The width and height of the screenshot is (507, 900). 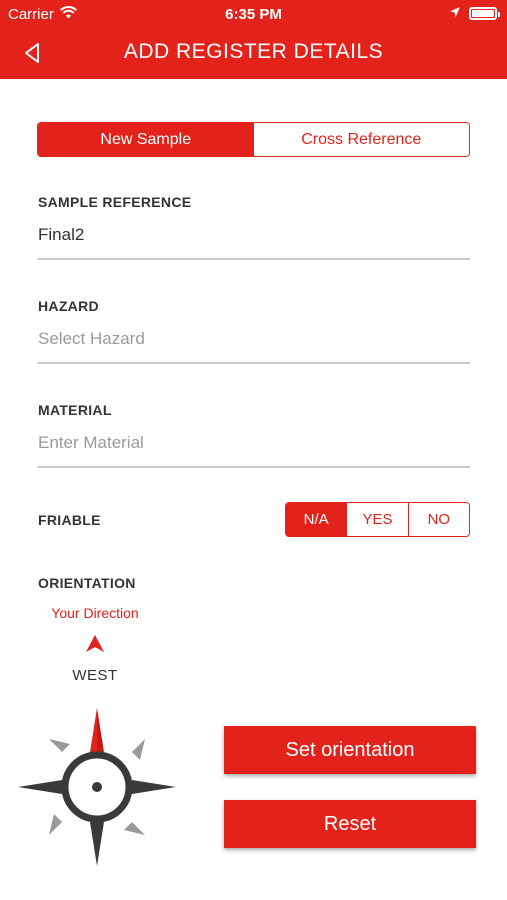 I want to click on material-label: MATERIAL, so click(x=75, y=410).